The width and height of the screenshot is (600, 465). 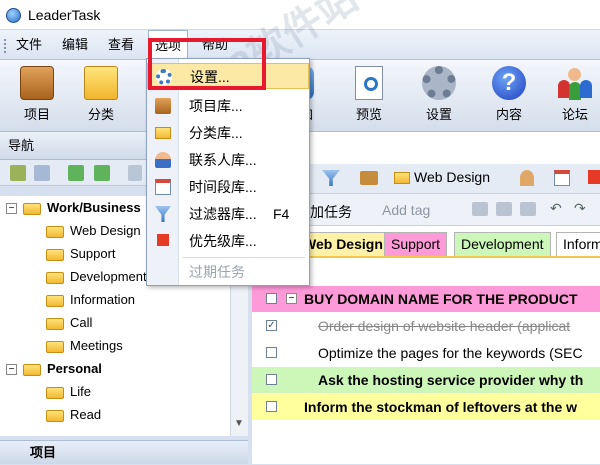 What do you see at coordinates (75, 45) in the screenshot?
I see `menu-edit: 编辑` at bounding box center [75, 45].